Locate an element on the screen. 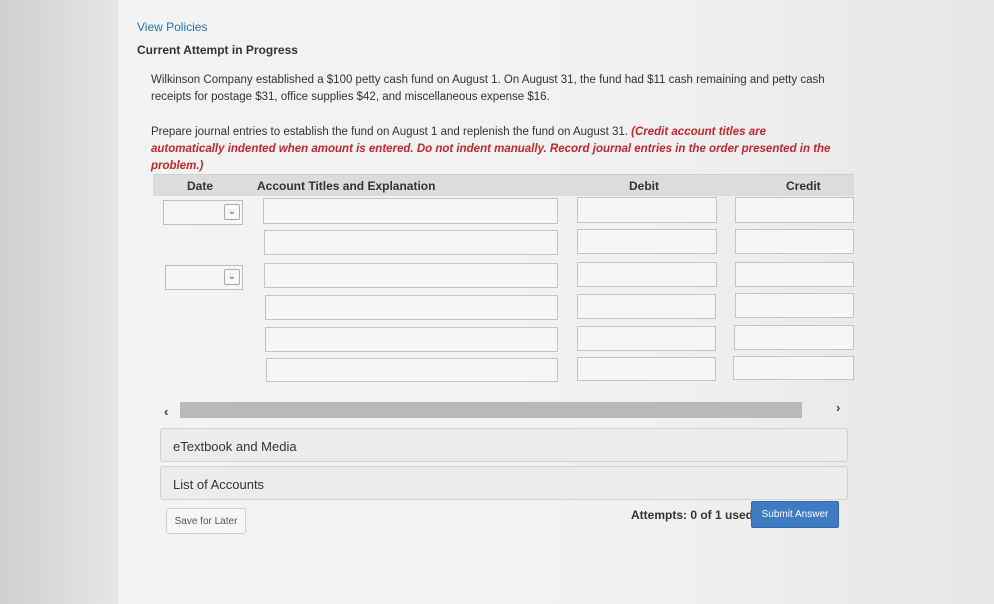 This screenshot has width=994, height=604. save-for-later-button: Save for Later is located at coordinates (206, 521).